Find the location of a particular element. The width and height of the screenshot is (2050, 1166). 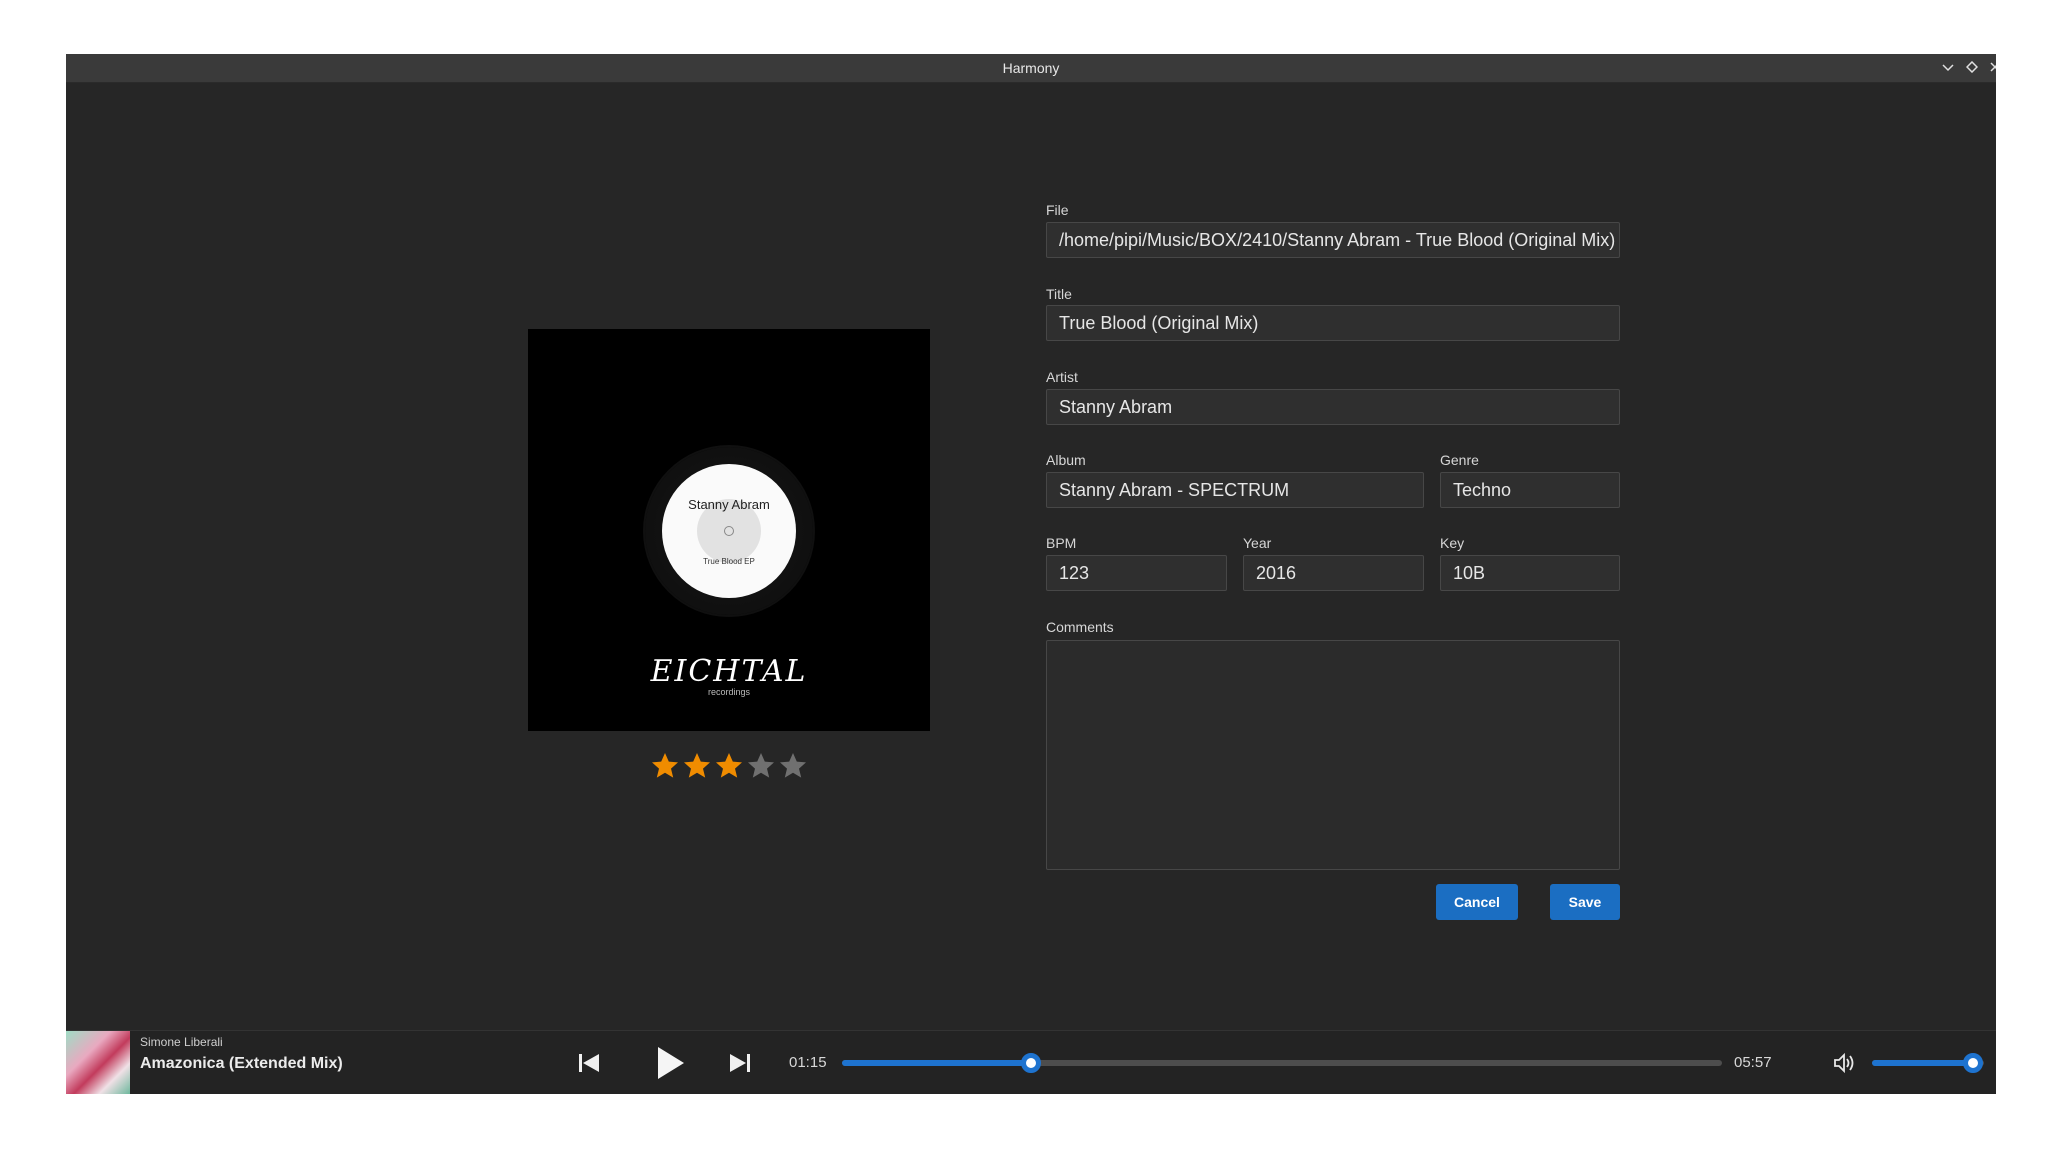

title-field: True Blood (Original Mix) is located at coordinates (1333, 323).